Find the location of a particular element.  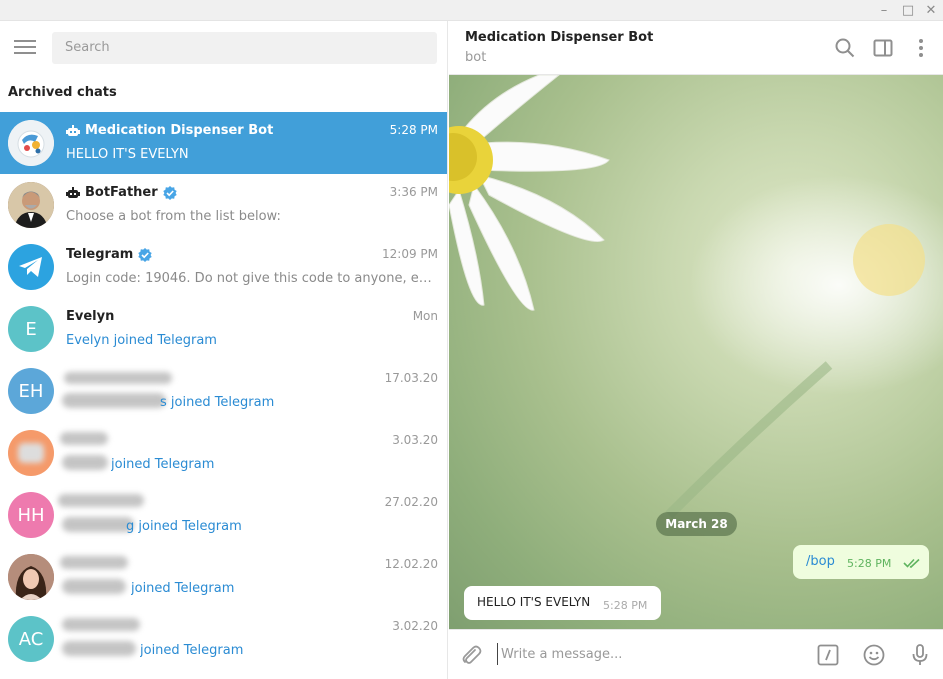

attach-icon is located at coordinates (471, 655).